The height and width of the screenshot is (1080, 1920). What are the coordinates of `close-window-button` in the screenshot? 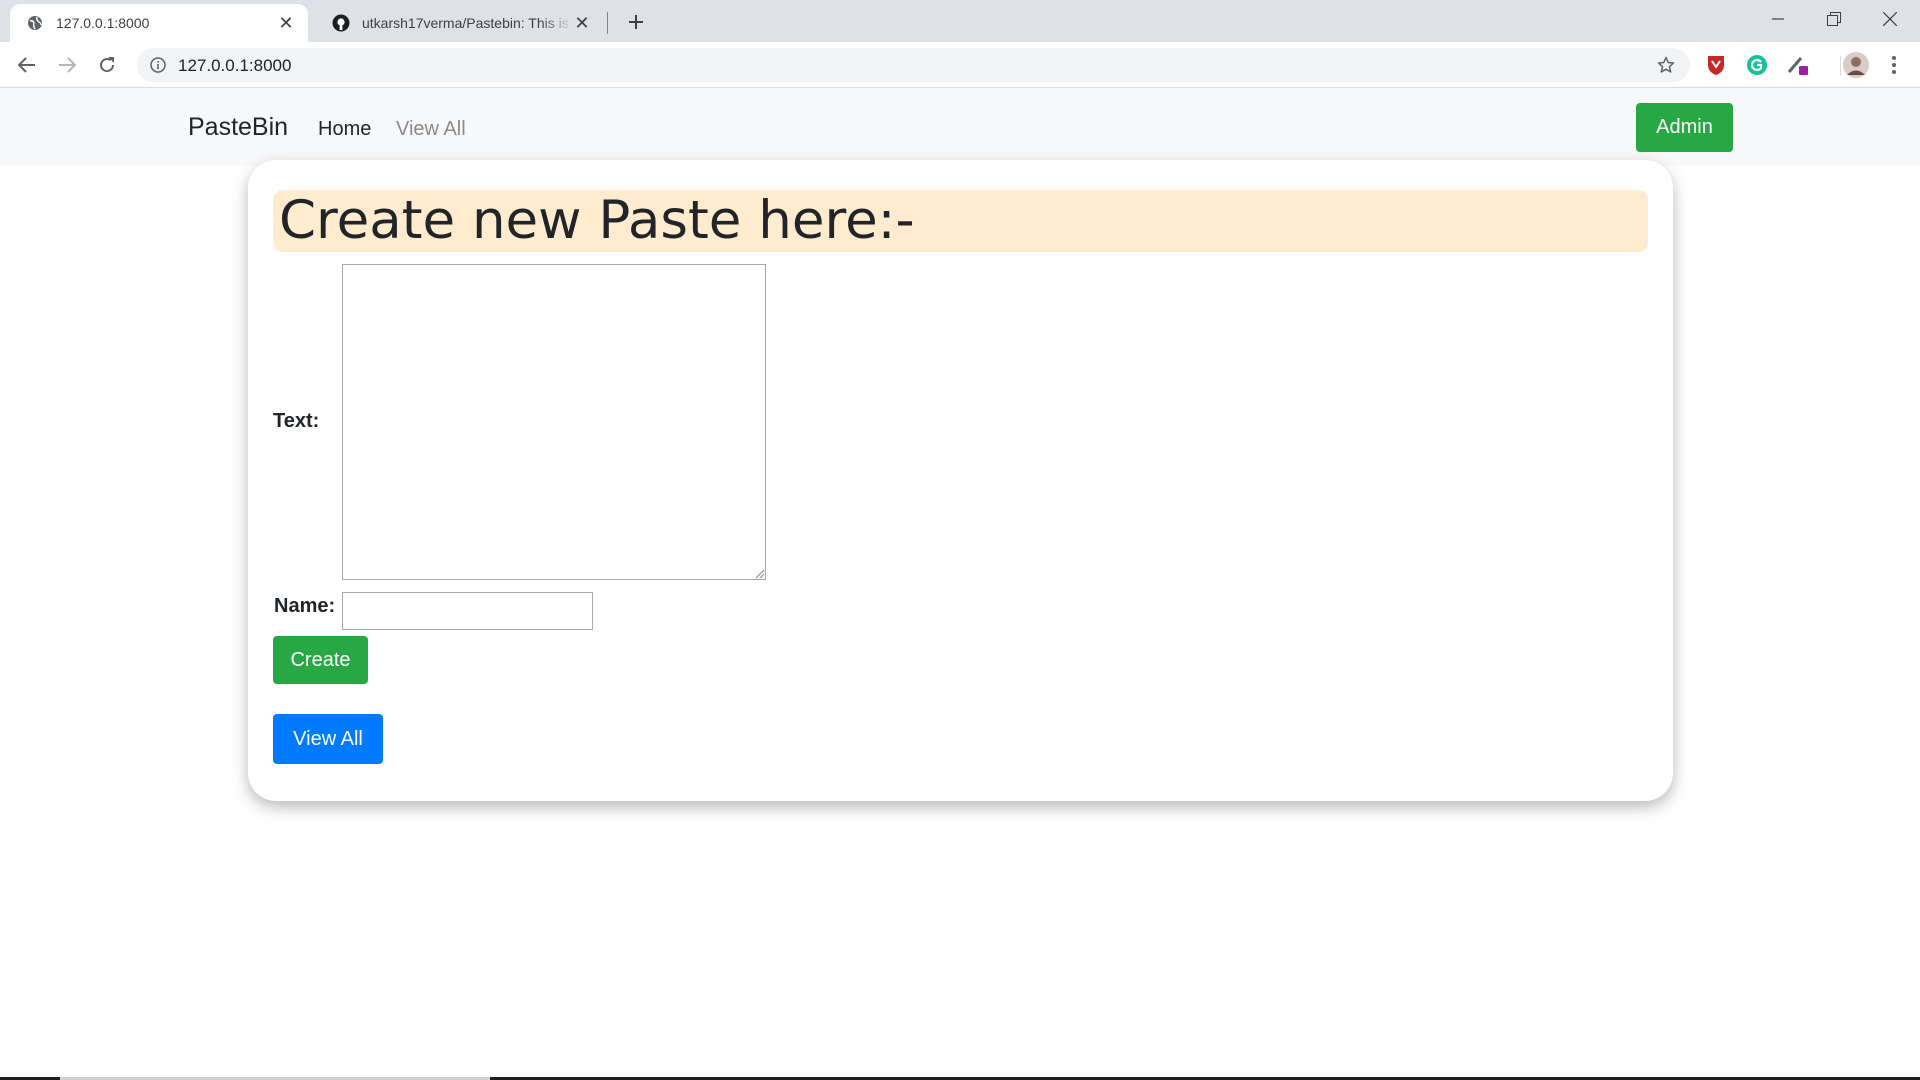 It's located at (1890, 19).